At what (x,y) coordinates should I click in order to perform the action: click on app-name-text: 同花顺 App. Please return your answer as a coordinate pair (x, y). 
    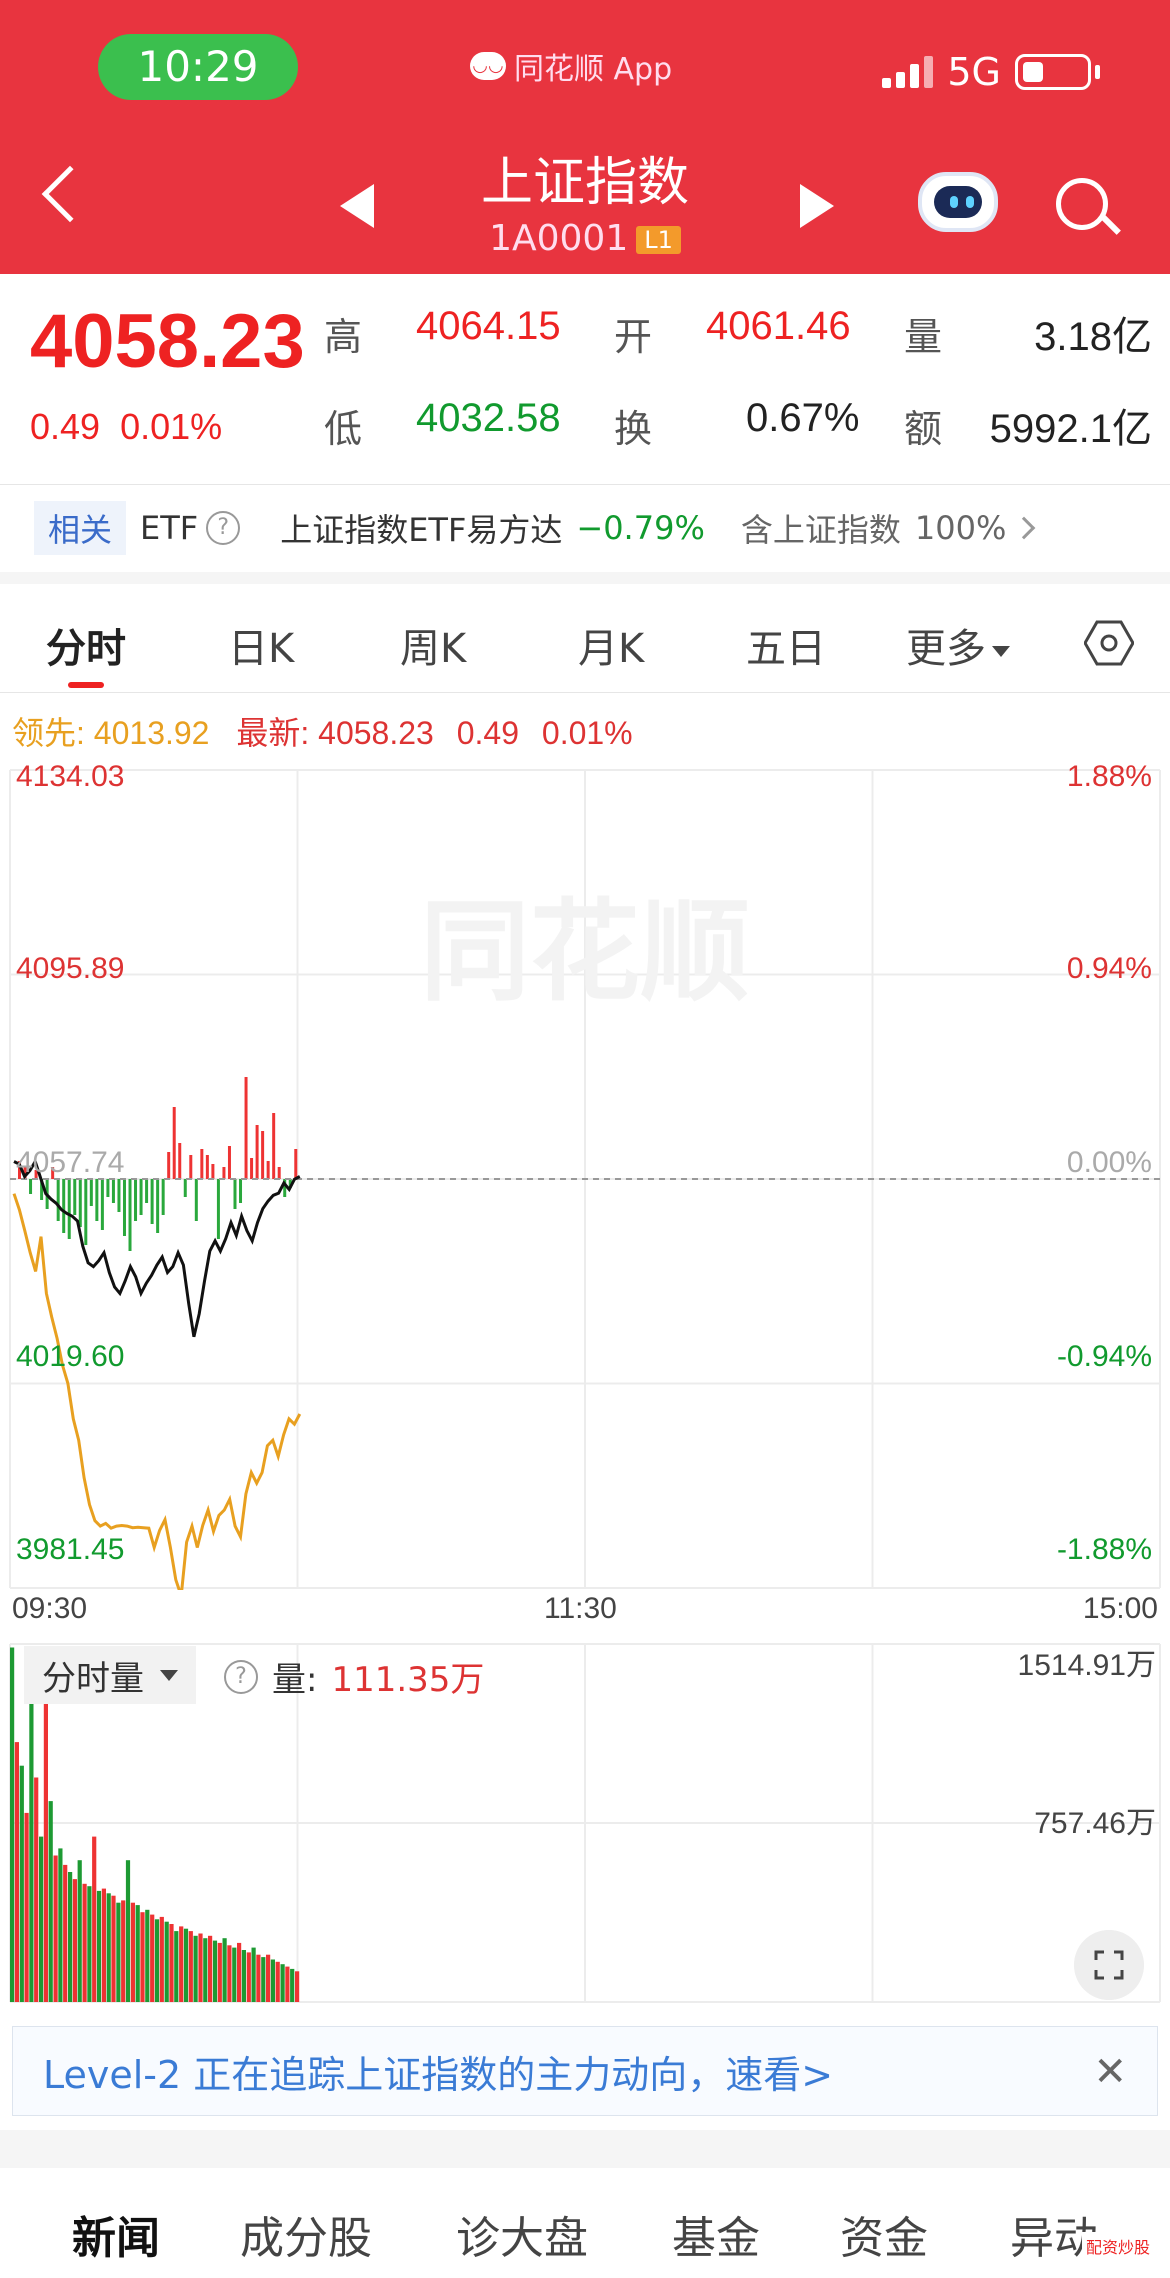
    Looking at the image, I should click on (593, 69).